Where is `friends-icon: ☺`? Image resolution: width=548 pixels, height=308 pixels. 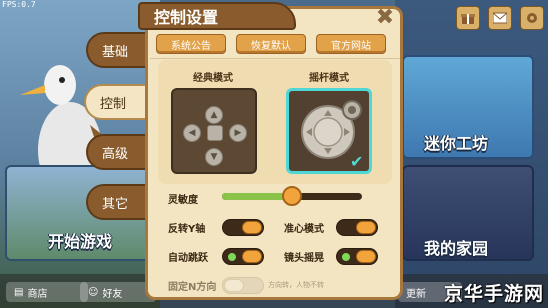 friends-icon: ☺ is located at coordinates (93, 292).